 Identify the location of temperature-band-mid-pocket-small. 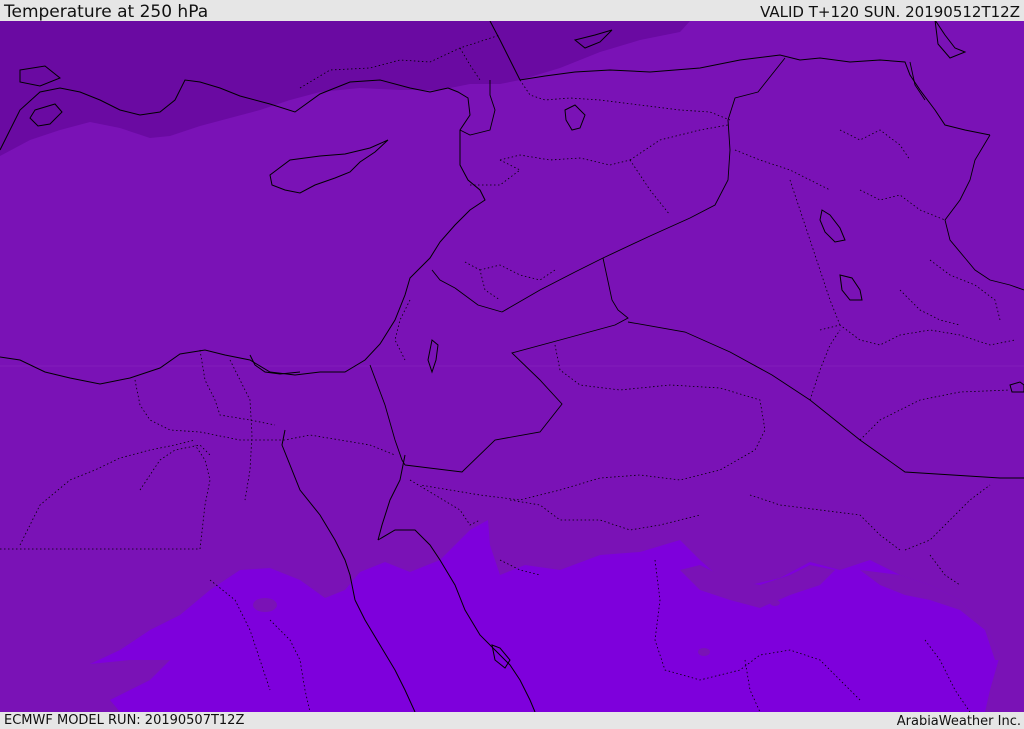
(265, 605).